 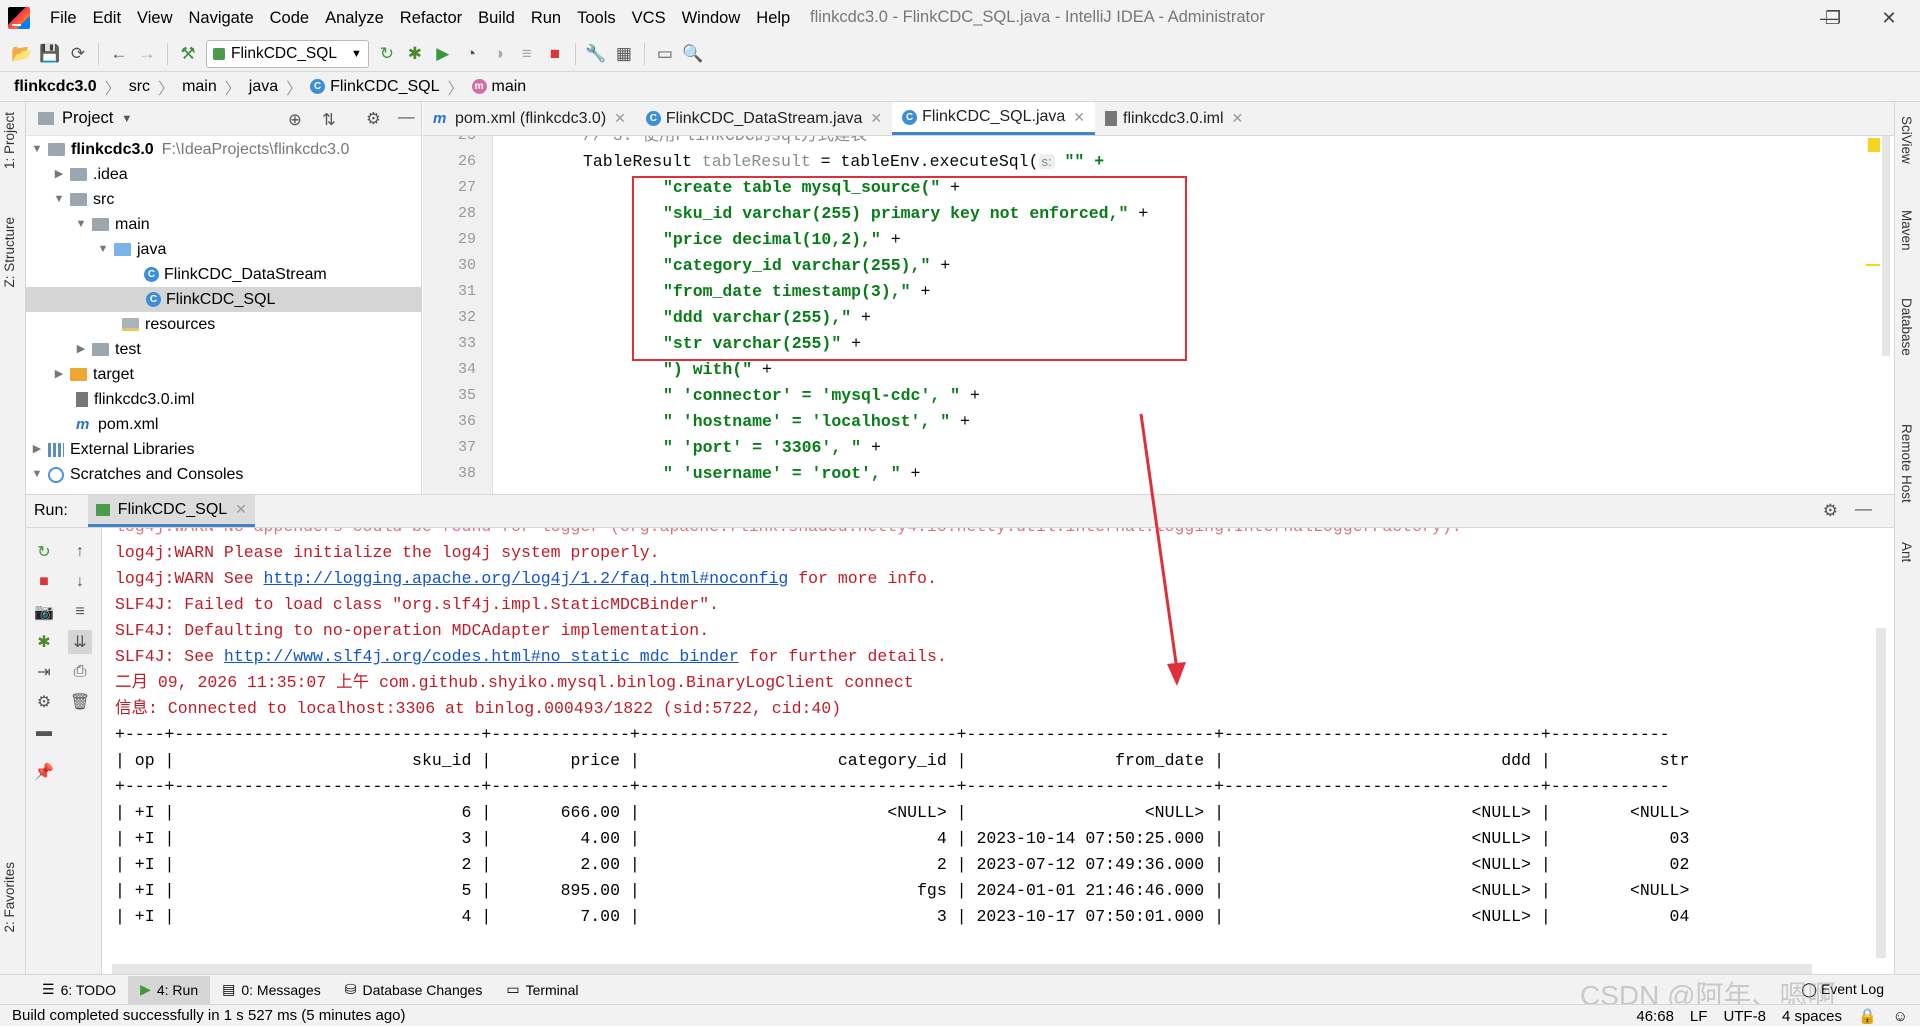 I want to click on tree-item-iml: flinkcdc3.0.iml, so click(x=135, y=399).